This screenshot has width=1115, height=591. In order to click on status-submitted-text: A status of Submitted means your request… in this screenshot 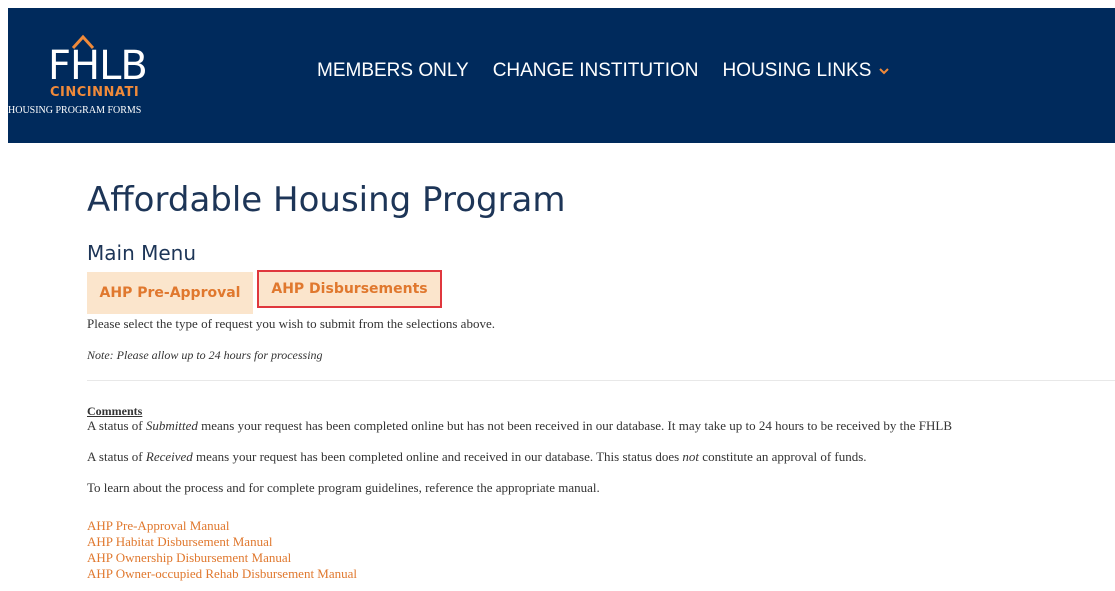, I will do `click(519, 426)`.